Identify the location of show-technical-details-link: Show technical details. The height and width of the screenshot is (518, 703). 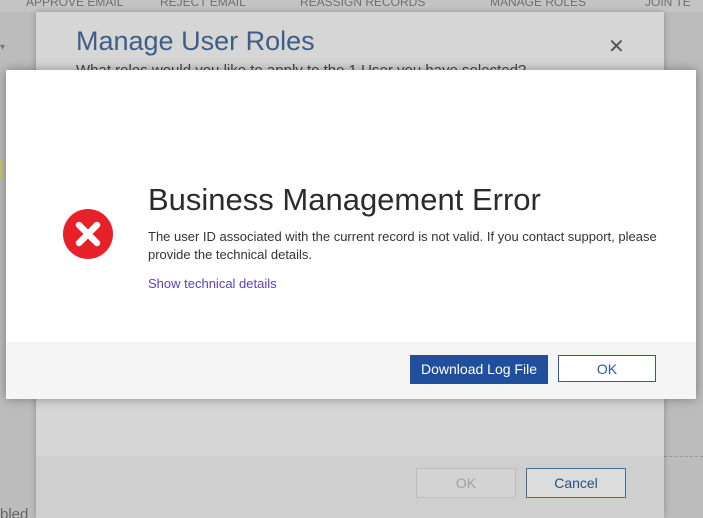
(212, 283).